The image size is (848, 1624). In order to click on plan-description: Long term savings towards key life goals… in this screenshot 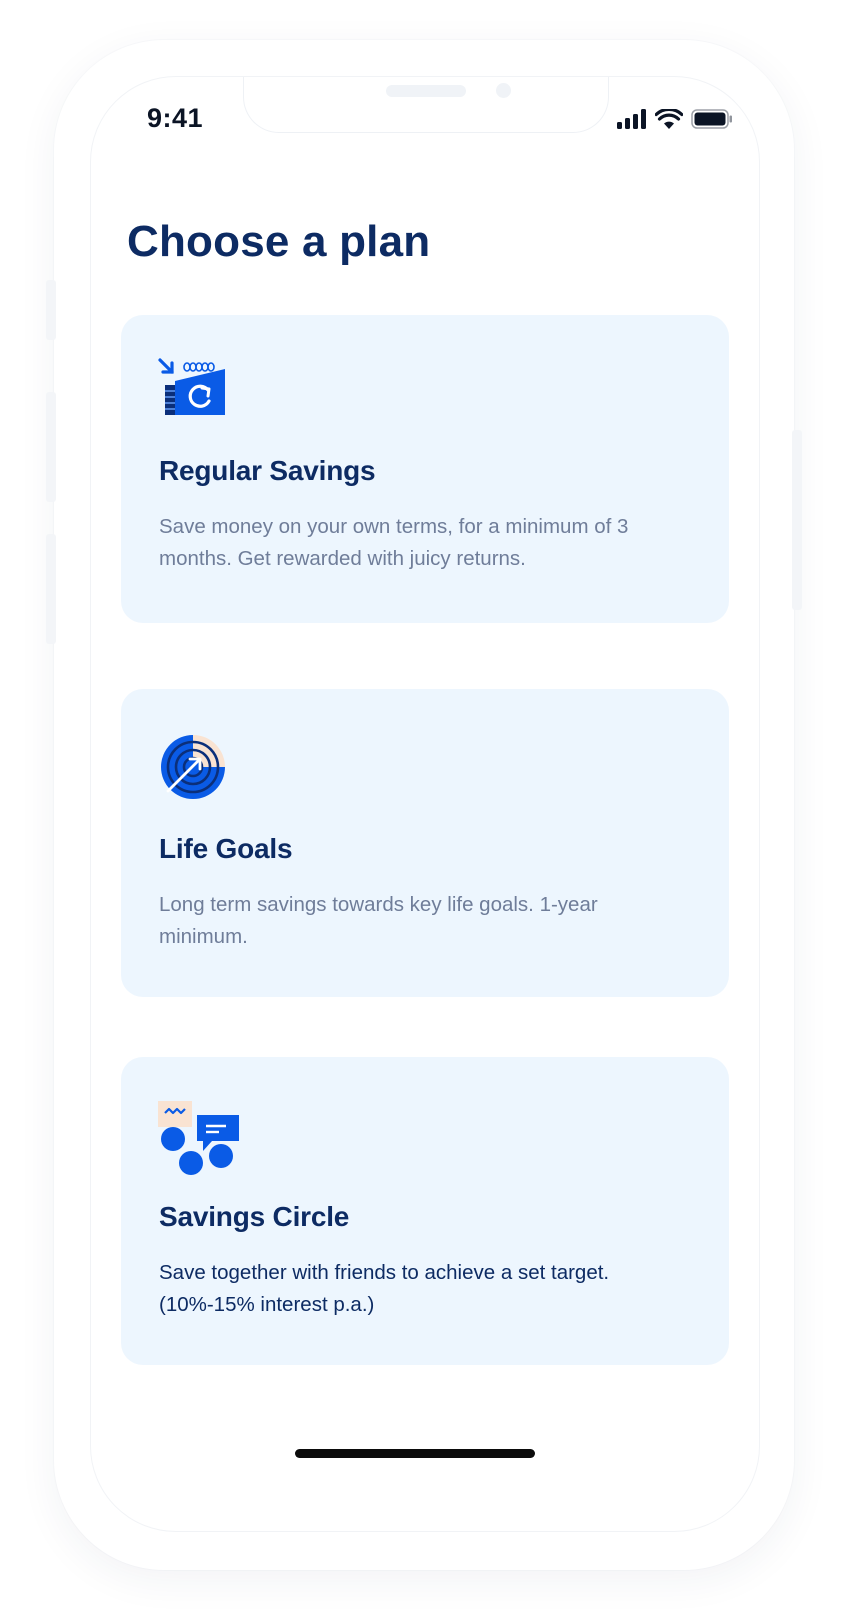, I will do `click(378, 920)`.